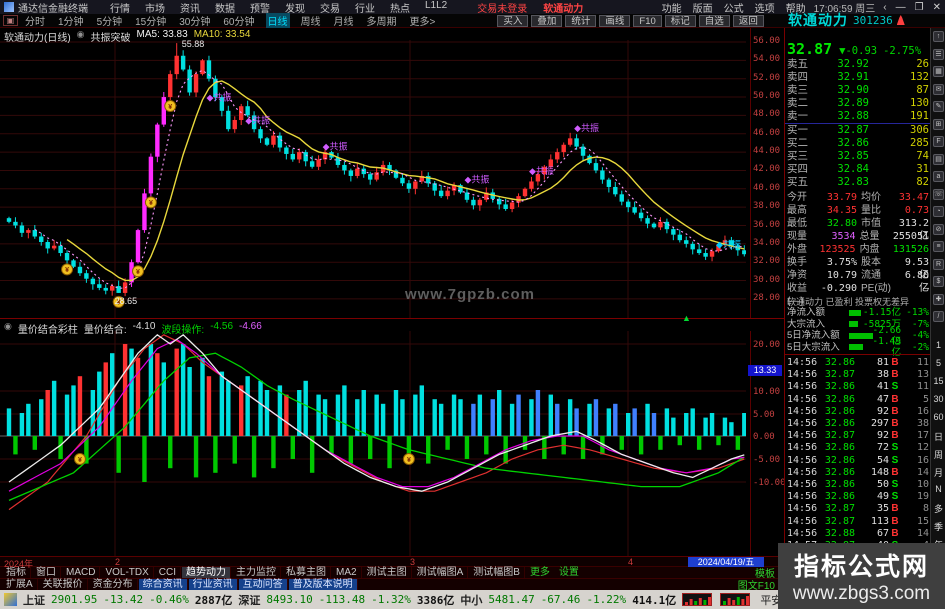  What do you see at coordinates (858, 182) in the screenshot?
I see `bid-row: 买五 32.83 82` at bounding box center [858, 182].